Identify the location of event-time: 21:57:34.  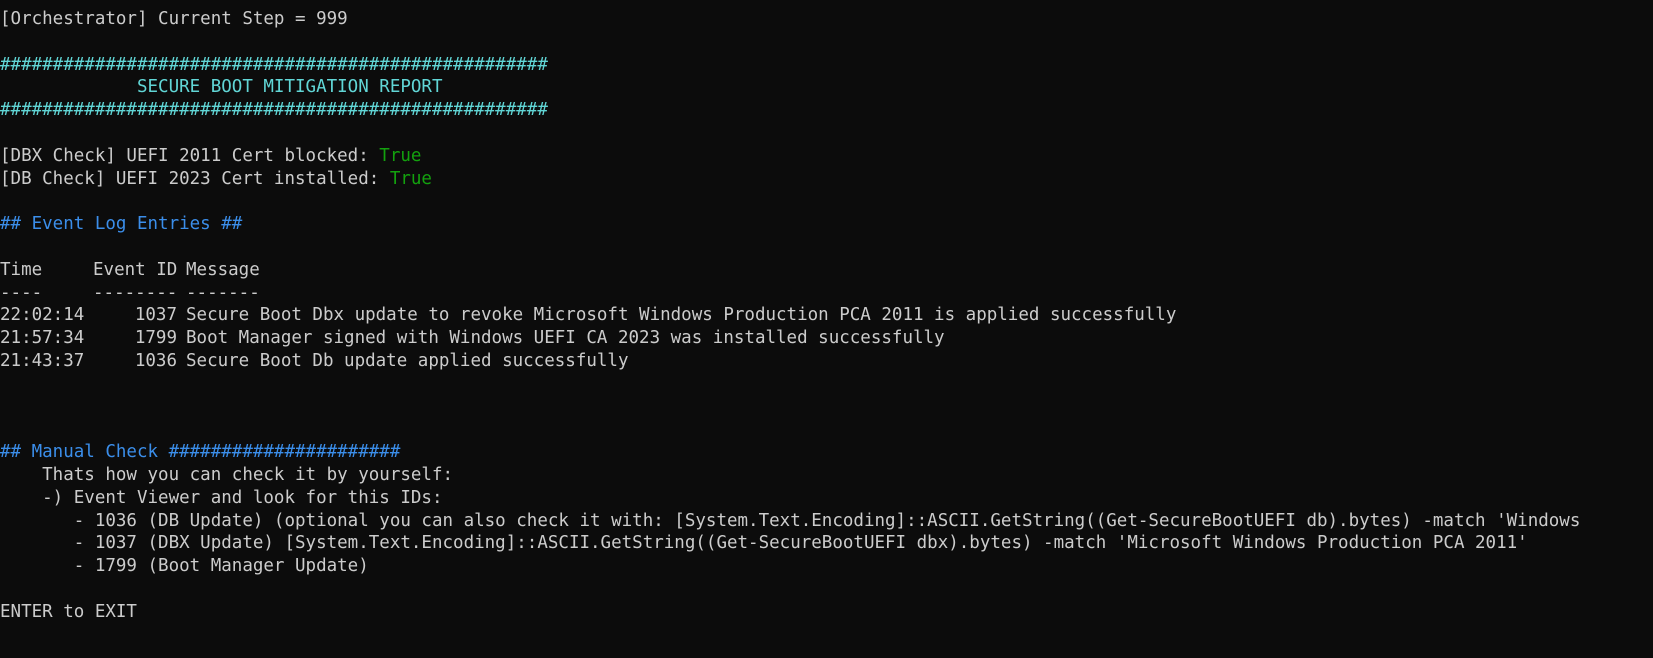
(42, 338).